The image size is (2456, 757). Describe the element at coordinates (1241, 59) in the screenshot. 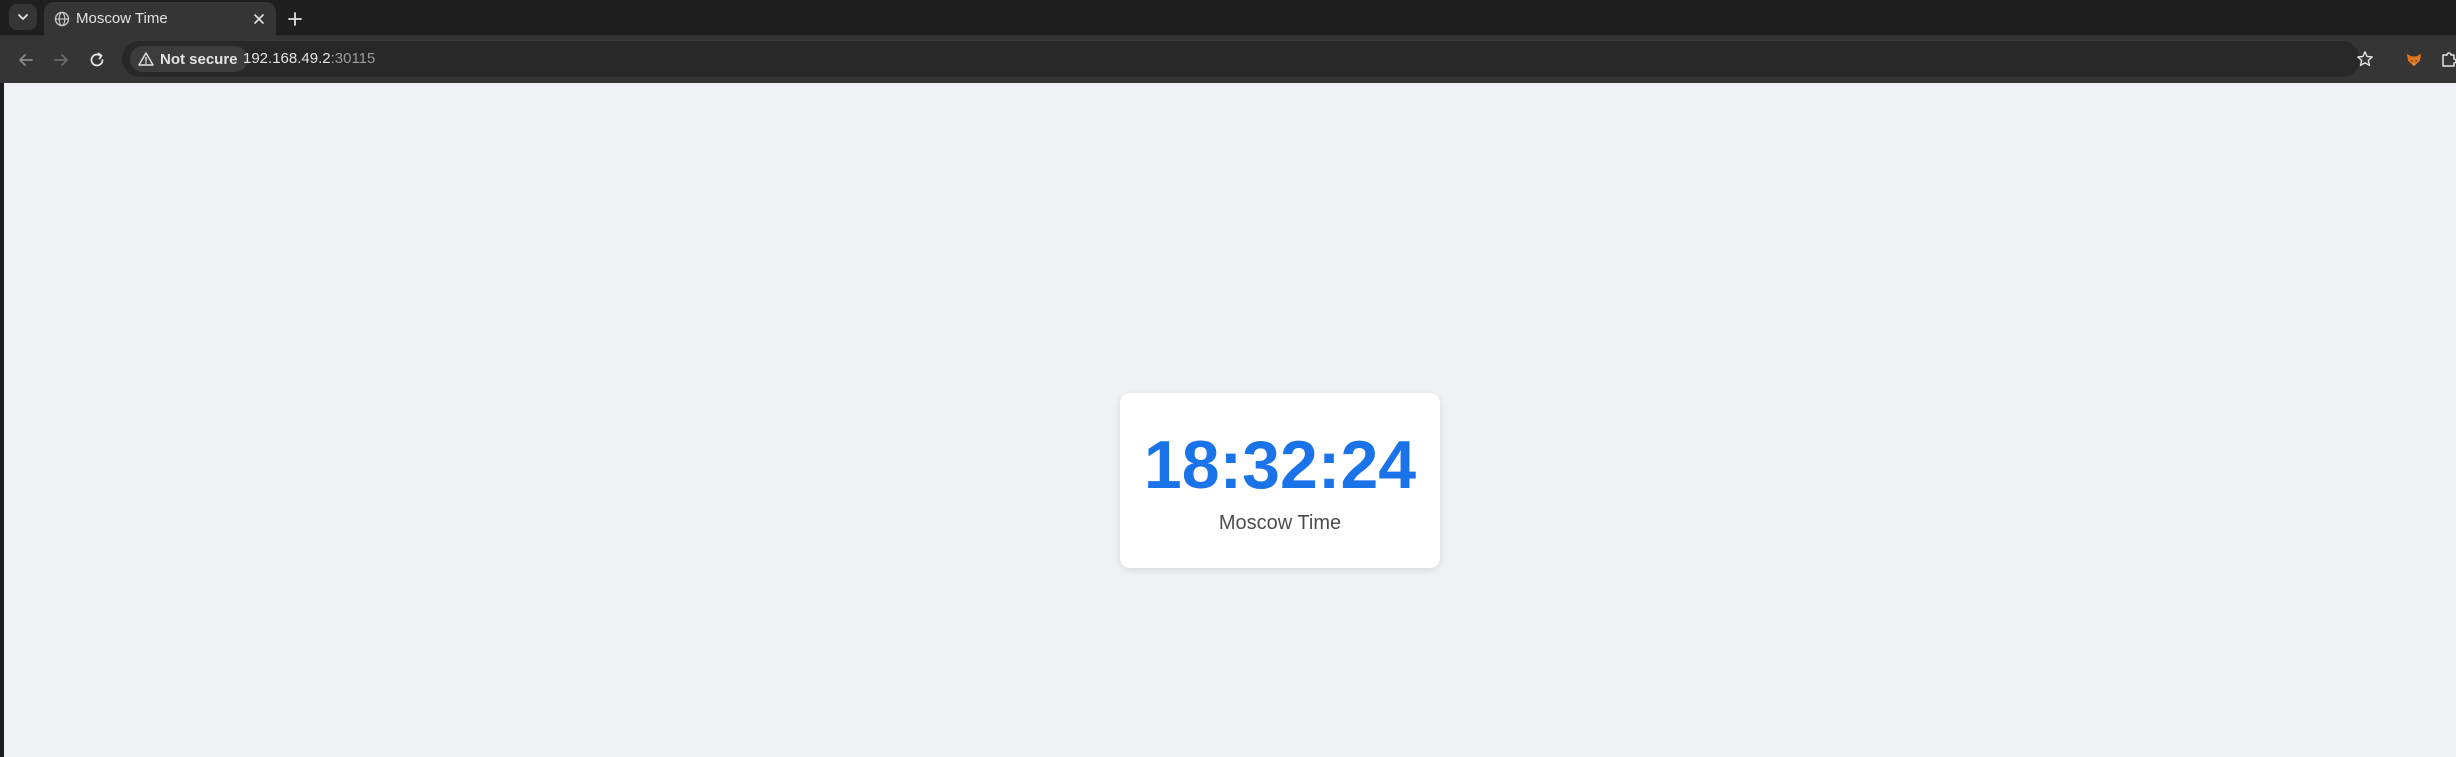

I see `address-bar: Not secure 192.168.49.2:30115` at that location.